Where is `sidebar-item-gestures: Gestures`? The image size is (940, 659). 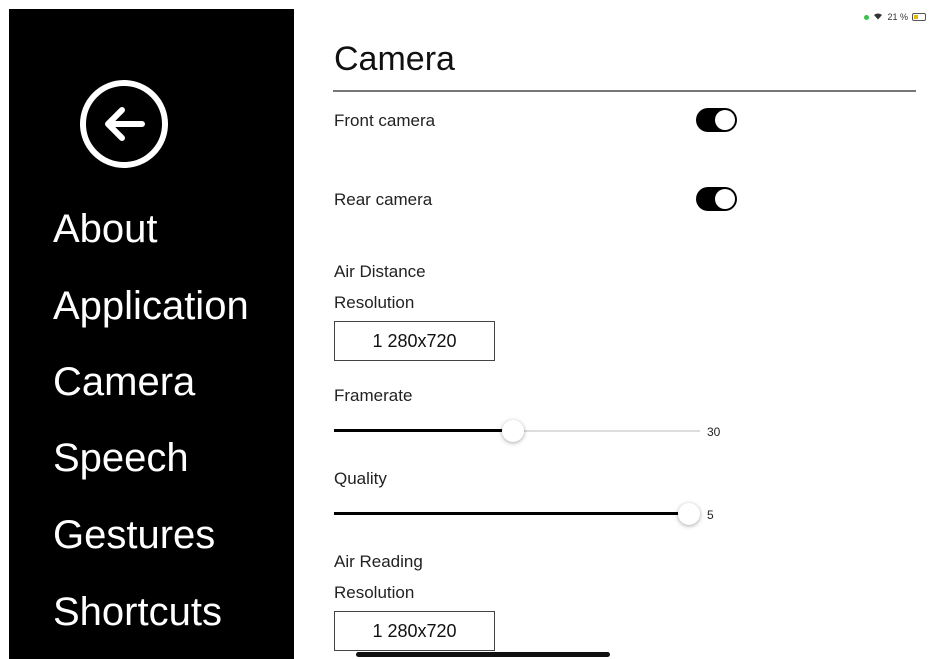
sidebar-item-gestures: Gestures is located at coordinates (134, 535).